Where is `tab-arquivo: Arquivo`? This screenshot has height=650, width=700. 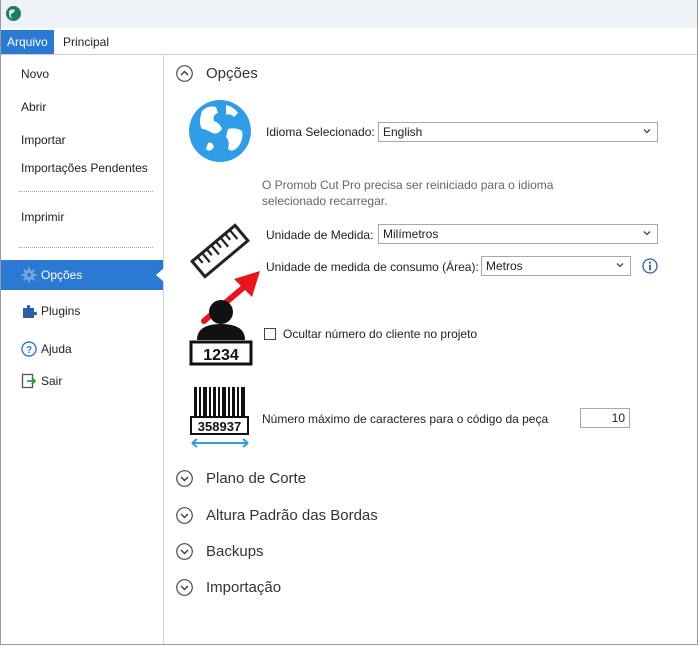
tab-arquivo: Arquivo is located at coordinates (27, 42).